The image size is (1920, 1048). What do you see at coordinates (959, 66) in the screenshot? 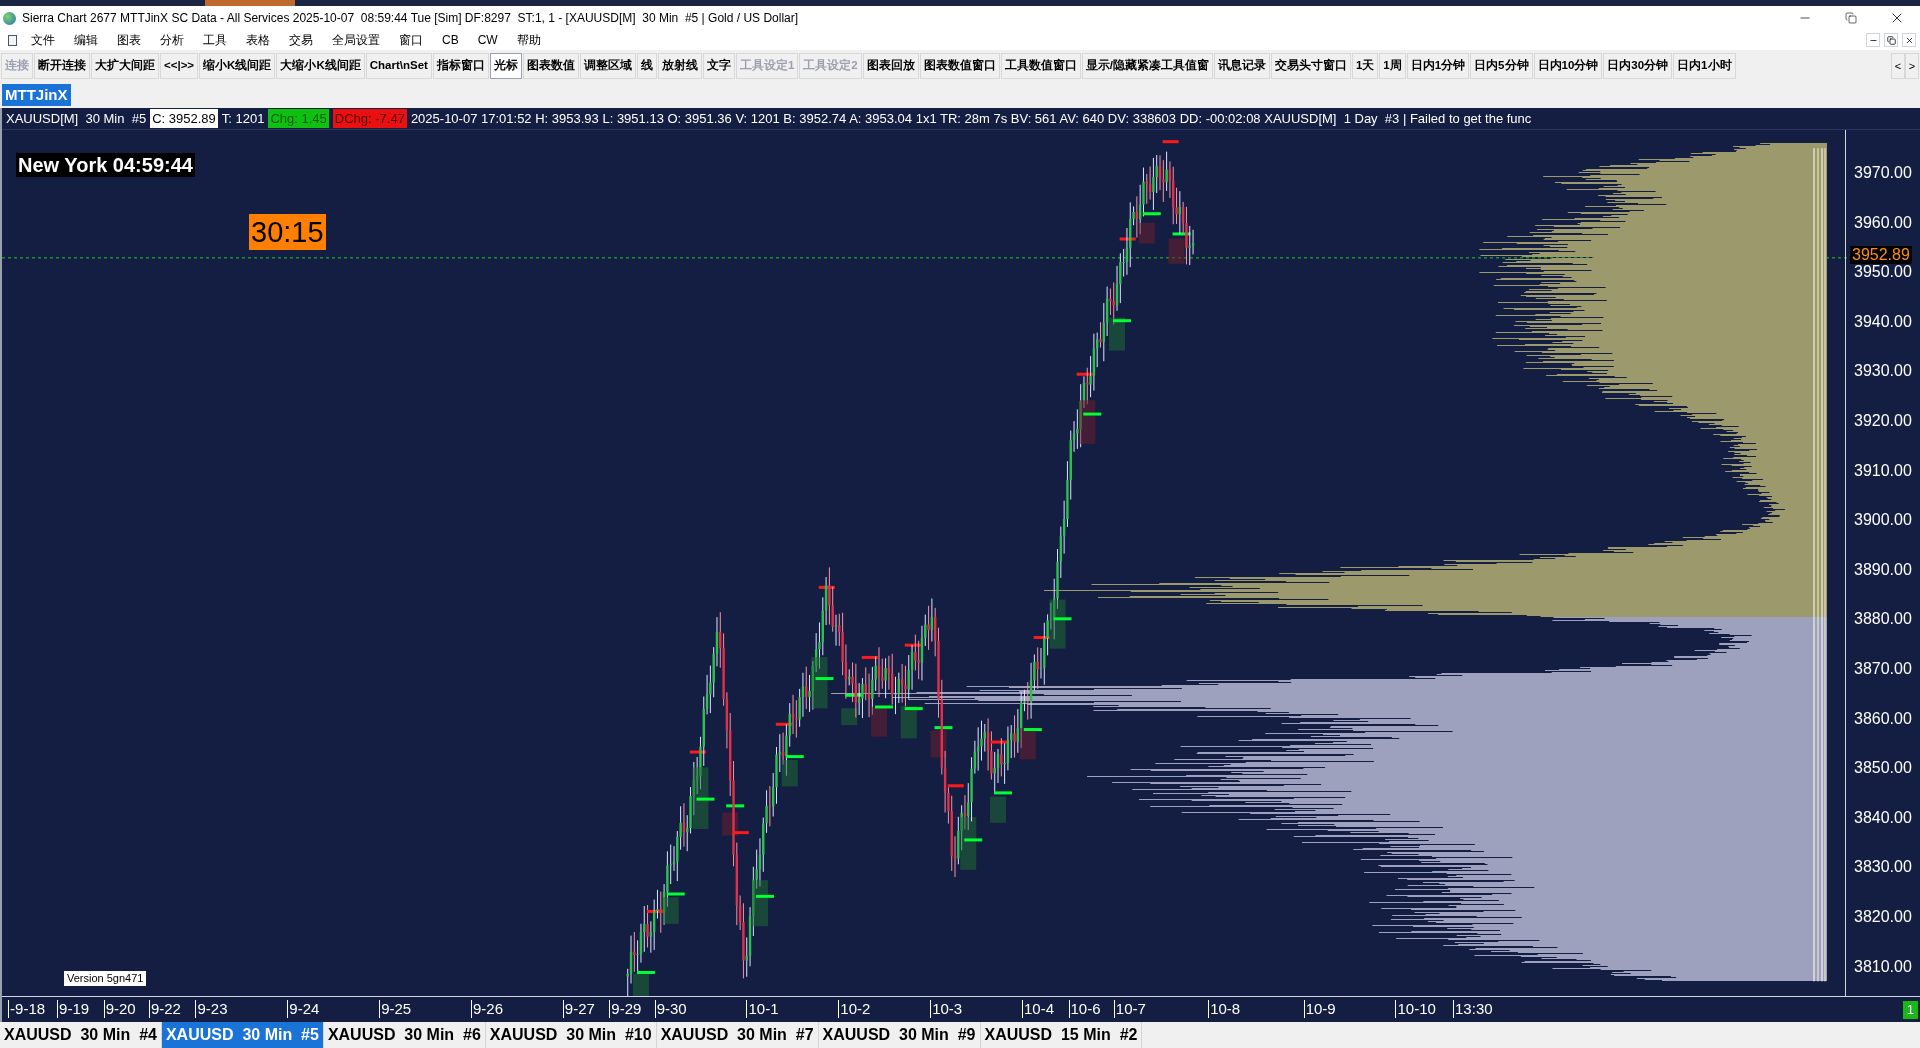
I see `toolbar-button: 图表数值窗口` at bounding box center [959, 66].